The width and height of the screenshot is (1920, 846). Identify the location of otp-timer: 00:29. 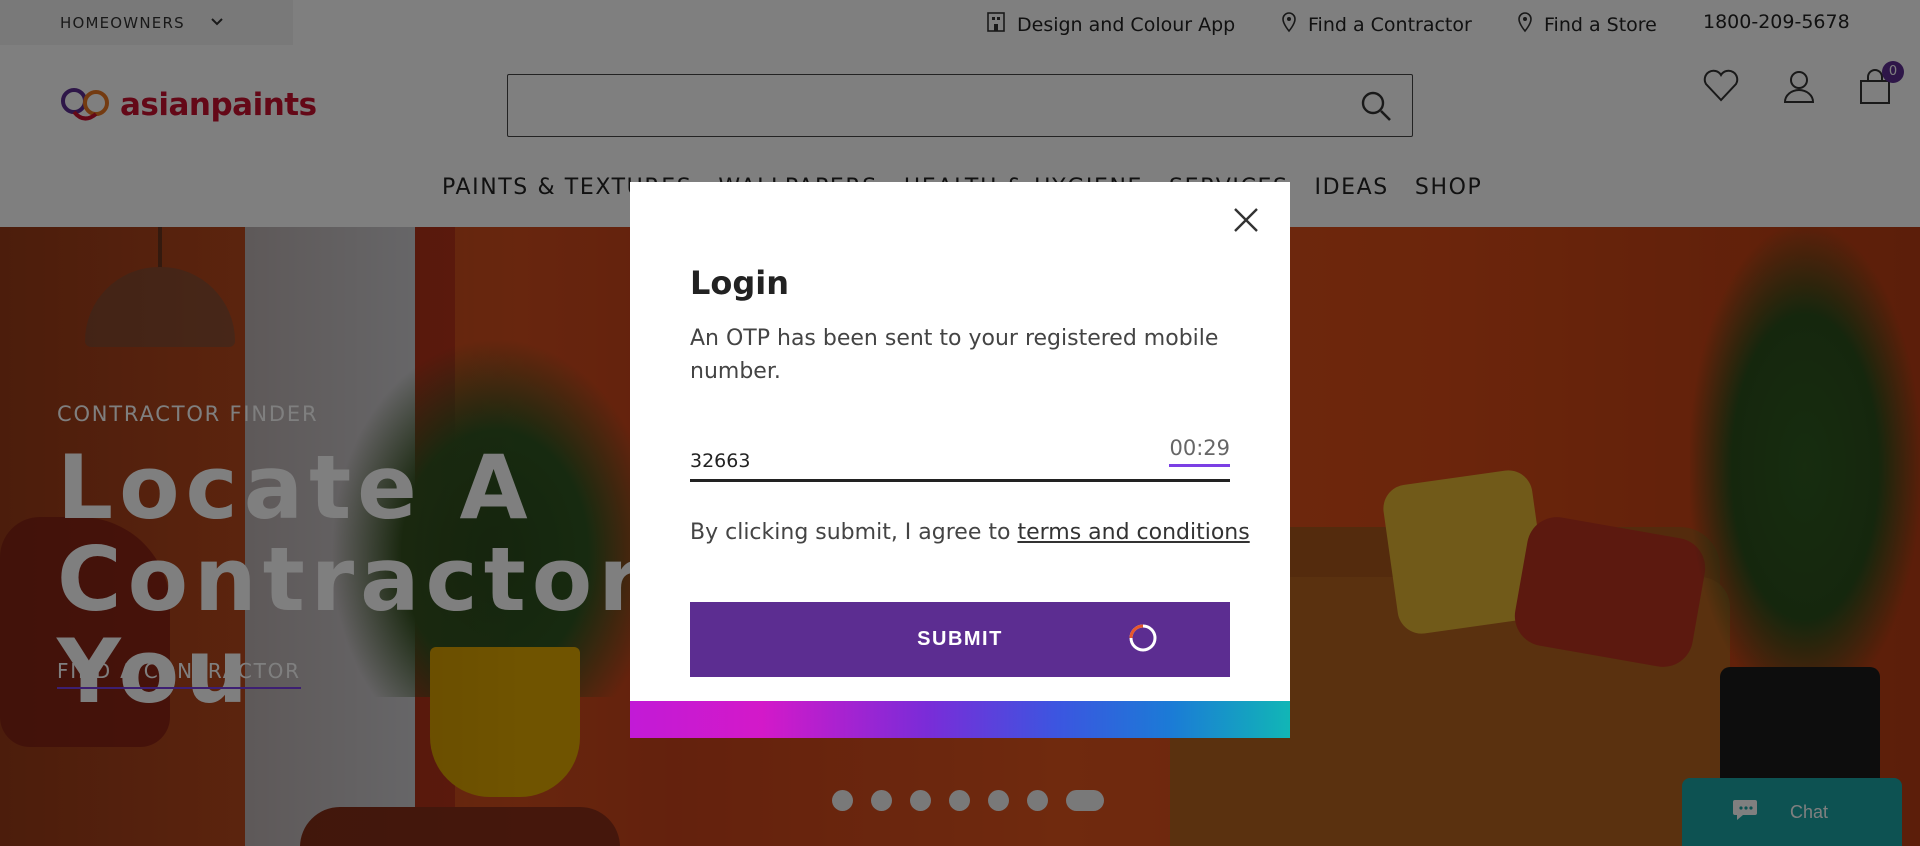
(1199, 451).